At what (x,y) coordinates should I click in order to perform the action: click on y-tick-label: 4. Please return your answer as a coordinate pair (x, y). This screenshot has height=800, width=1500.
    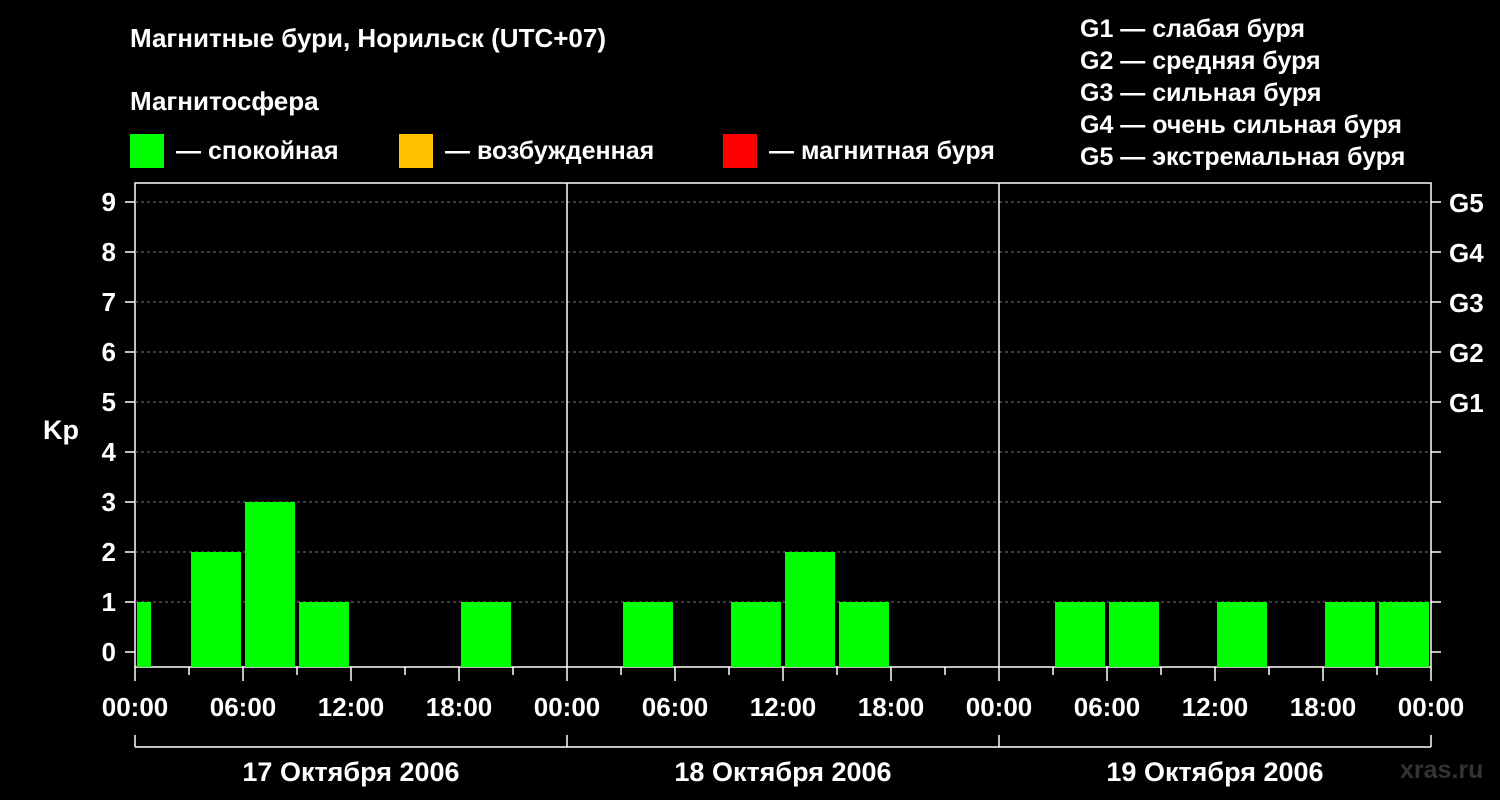
    Looking at the image, I should click on (109, 452).